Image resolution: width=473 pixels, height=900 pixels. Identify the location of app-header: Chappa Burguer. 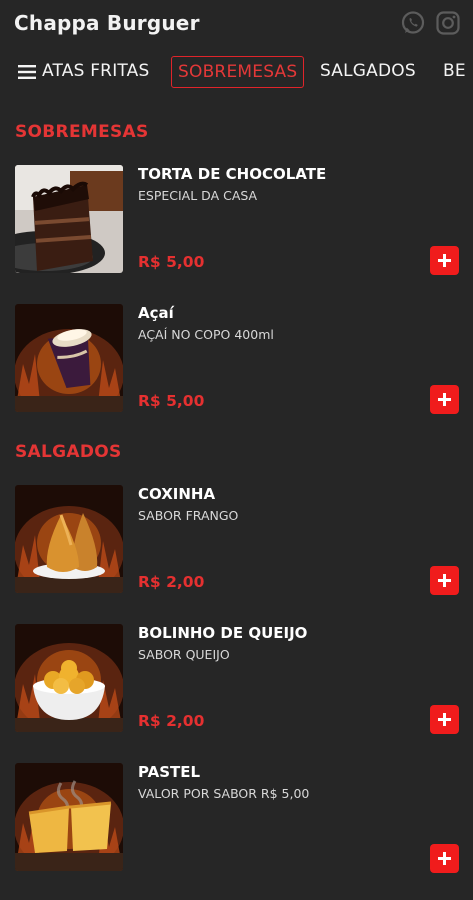
(236, 24).